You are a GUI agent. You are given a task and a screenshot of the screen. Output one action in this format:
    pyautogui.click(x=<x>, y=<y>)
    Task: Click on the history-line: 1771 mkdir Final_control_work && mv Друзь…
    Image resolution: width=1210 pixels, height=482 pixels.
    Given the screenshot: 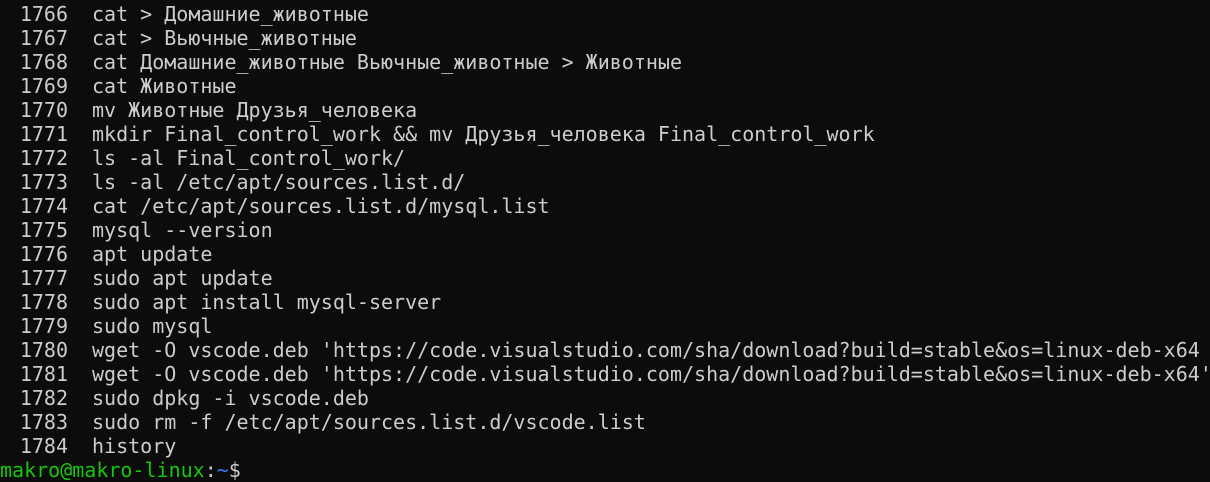 What is the action you would take?
    pyautogui.click(x=605, y=134)
    